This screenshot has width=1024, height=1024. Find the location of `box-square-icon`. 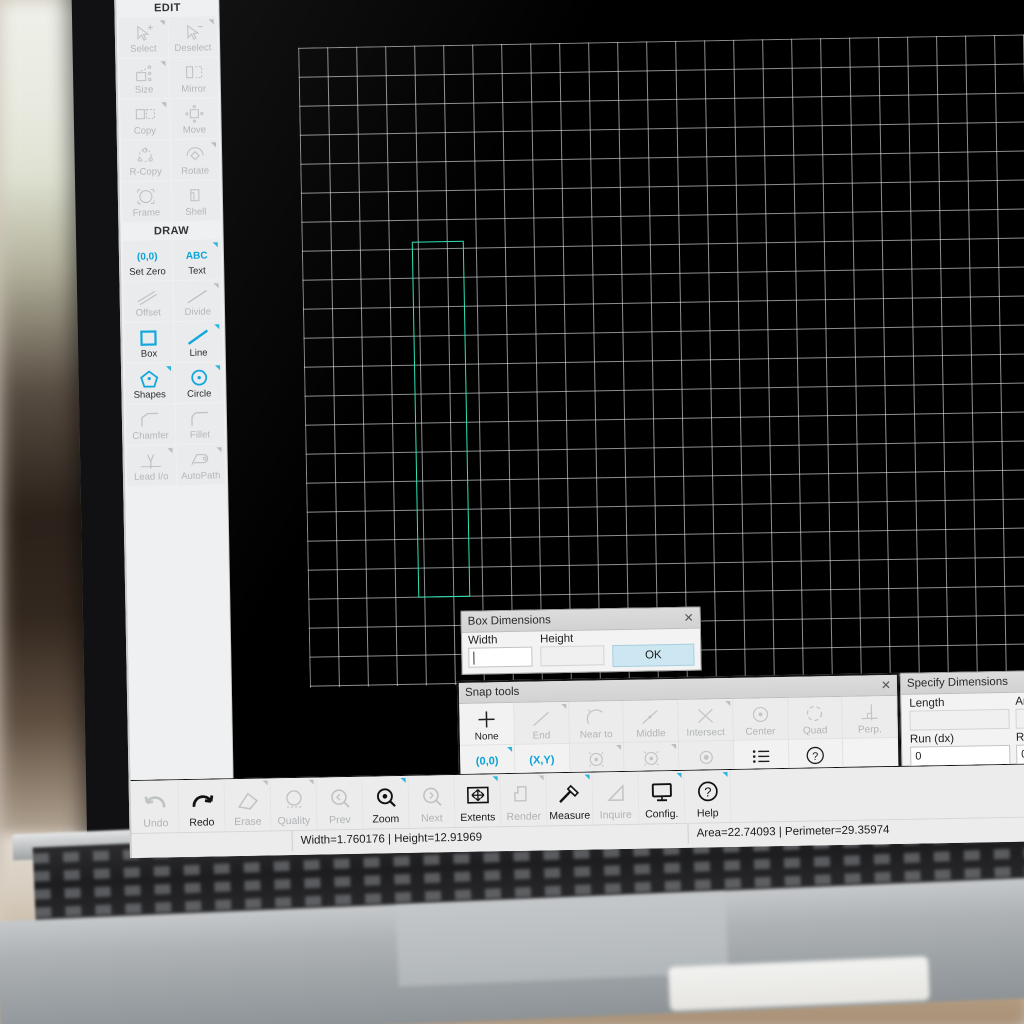

box-square-icon is located at coordinates (149, 338).